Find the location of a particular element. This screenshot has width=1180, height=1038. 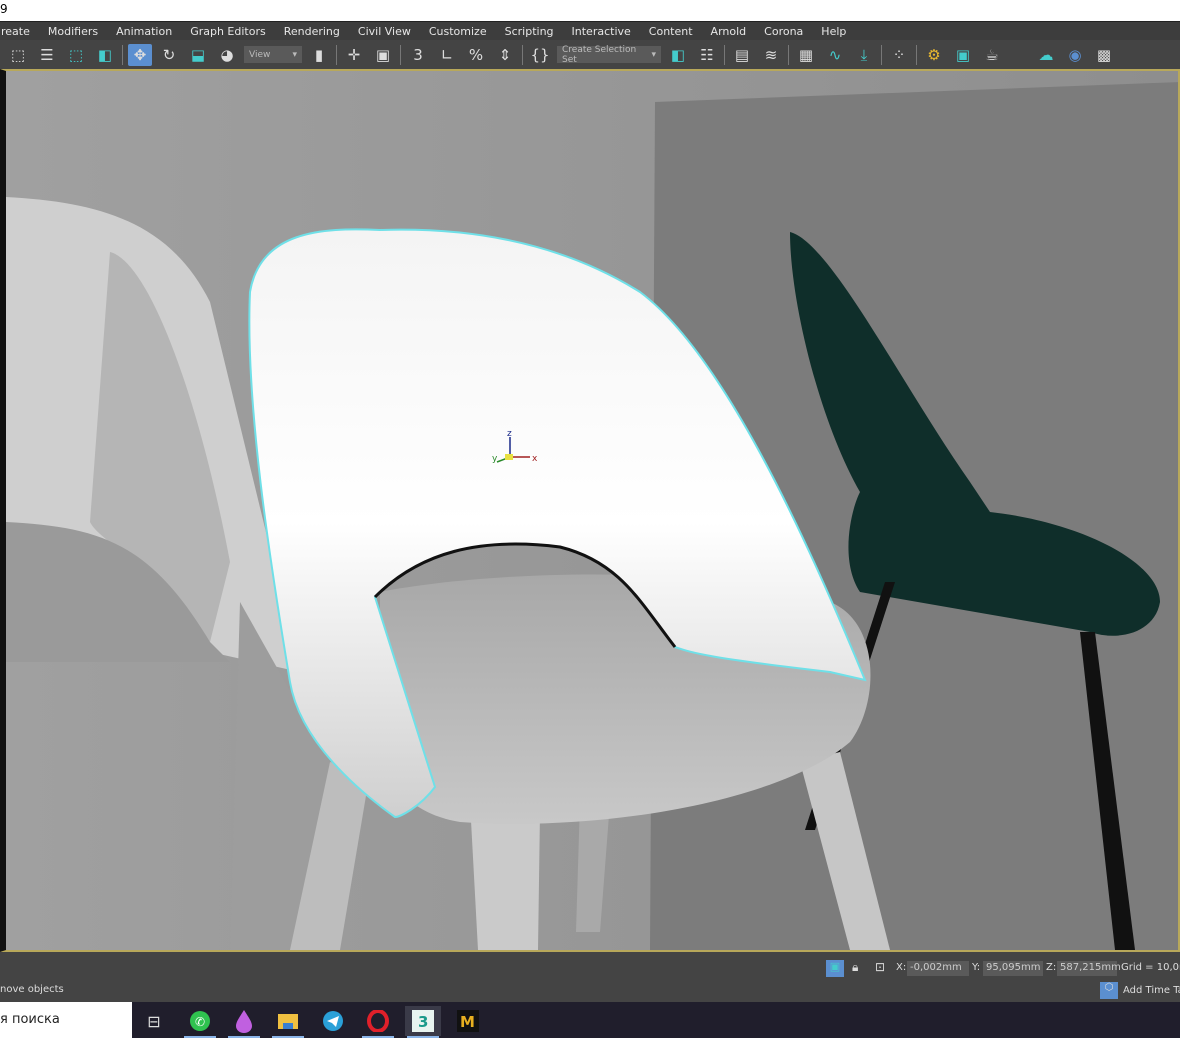

mirror-icon: ◧ is located at coordinates (678, 55).